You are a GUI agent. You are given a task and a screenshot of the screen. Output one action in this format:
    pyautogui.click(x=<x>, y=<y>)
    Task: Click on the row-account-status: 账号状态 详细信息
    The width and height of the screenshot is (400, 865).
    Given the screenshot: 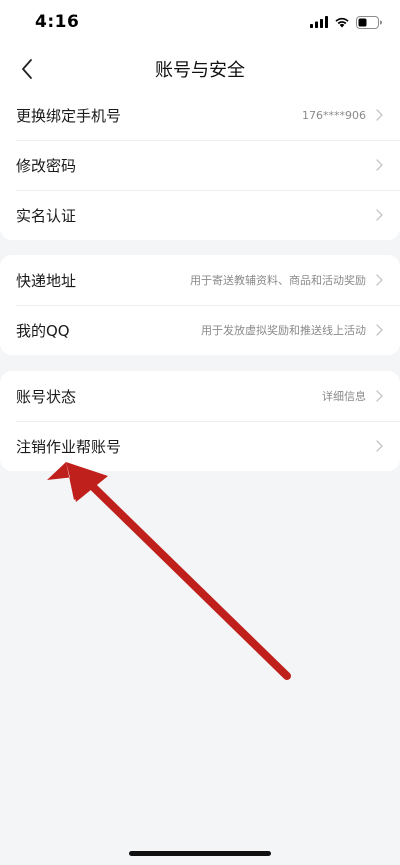 What is the action you would take?
    pyautogui.click(x=200, y=396)
    